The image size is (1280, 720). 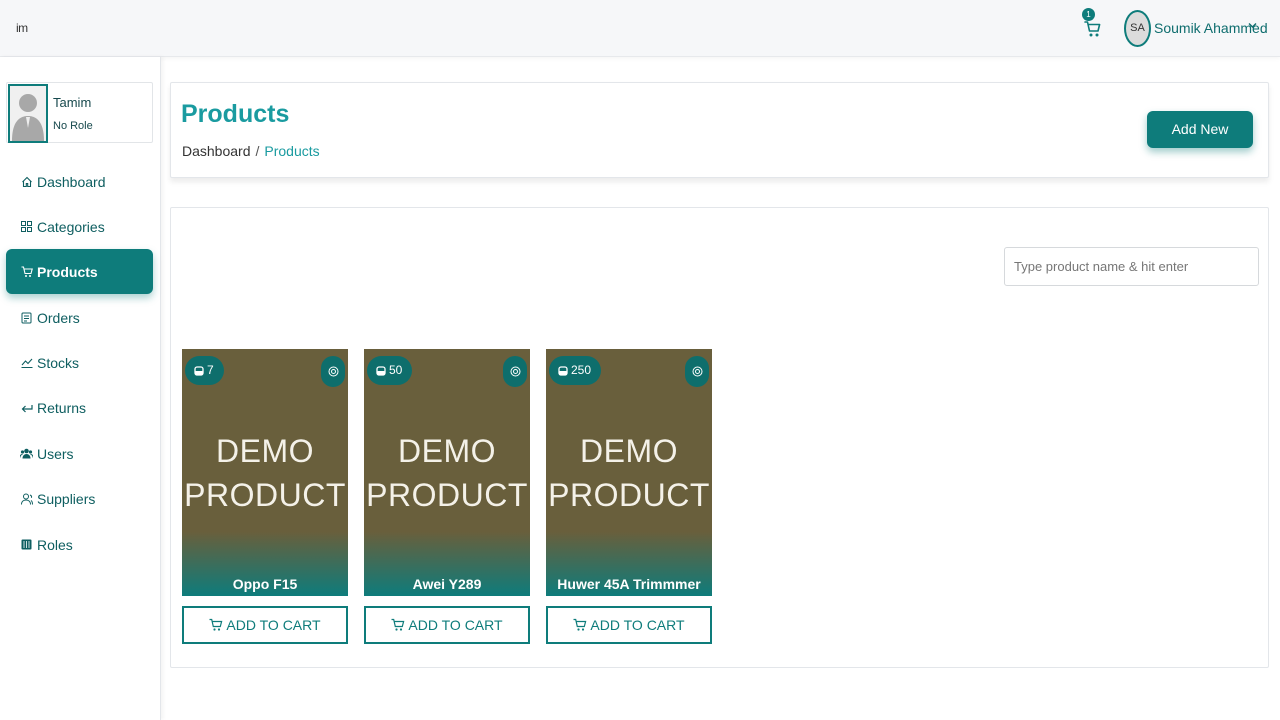 What do you see at coordinates (67, 271) in the screenshot?
I see `sidebar-item-label: Products` at bounding box center [67, 271].